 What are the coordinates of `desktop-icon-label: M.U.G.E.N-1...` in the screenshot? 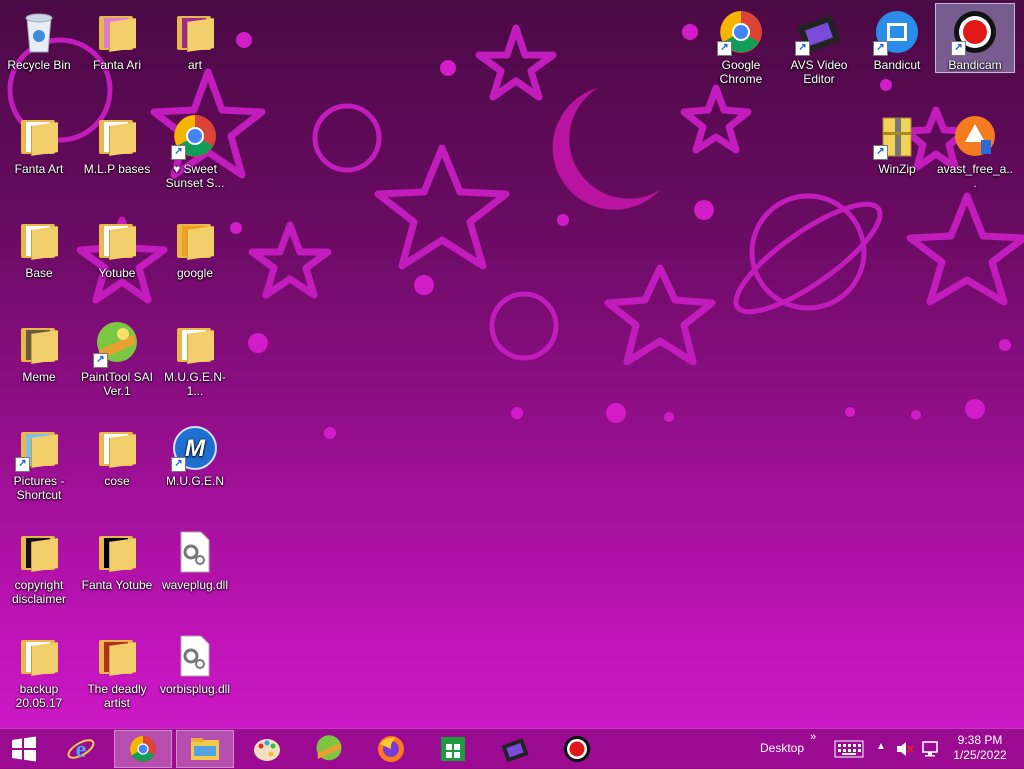 It's located at (195, 384).